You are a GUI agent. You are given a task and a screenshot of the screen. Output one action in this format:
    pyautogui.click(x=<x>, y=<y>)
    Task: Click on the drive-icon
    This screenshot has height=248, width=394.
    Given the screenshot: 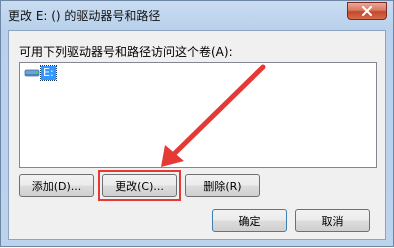 What is the action you would take?
    pyautogui.click(x=32, y=73)
    